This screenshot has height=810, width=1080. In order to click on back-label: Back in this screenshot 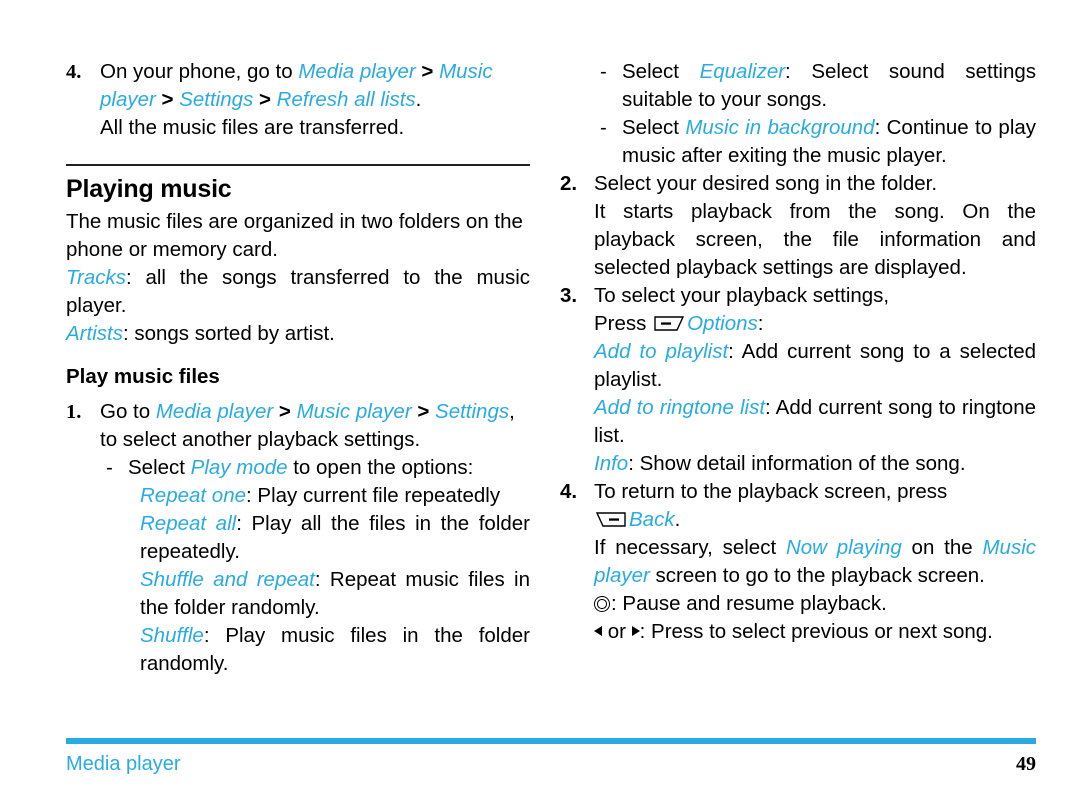, I will do `click(652, 519)`.